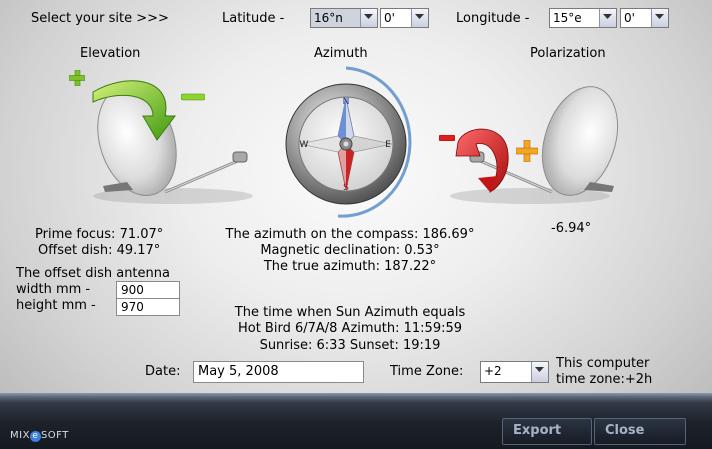 This screenshot has width=712, height=449. What do you see at coordinates (163, 371) in the screenshot?
I see `date-label: Date:` at bounding box center [163, 371].